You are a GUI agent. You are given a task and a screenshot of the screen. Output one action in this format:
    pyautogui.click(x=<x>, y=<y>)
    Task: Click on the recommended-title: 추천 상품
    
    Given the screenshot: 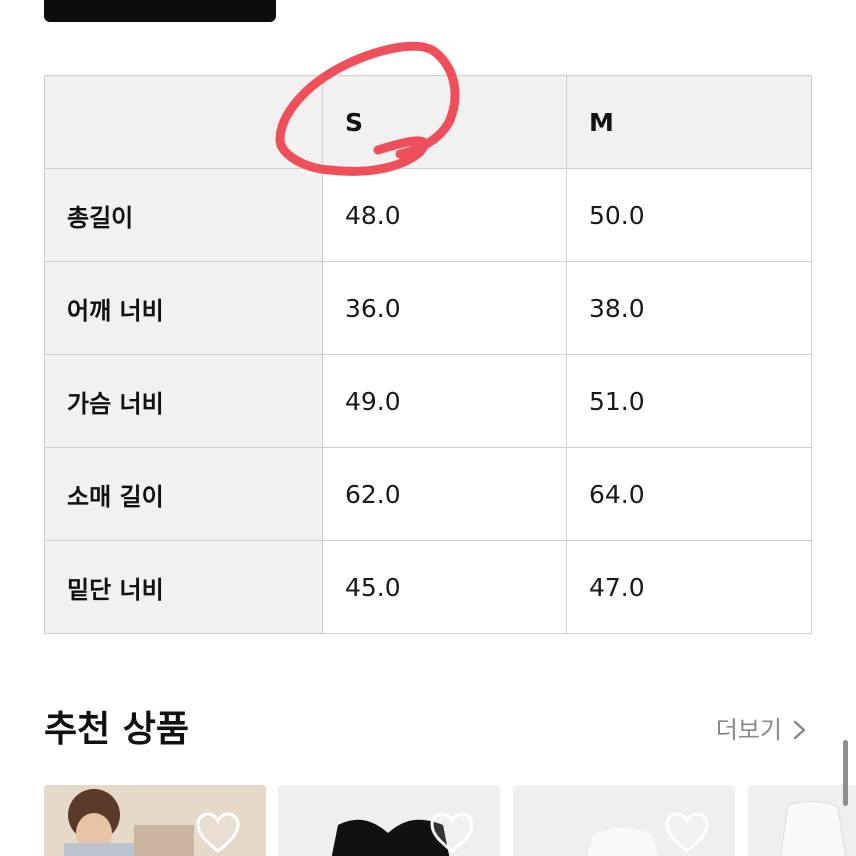 What is the action you would take?
    pyautogui.click(x=117, y=729)
    